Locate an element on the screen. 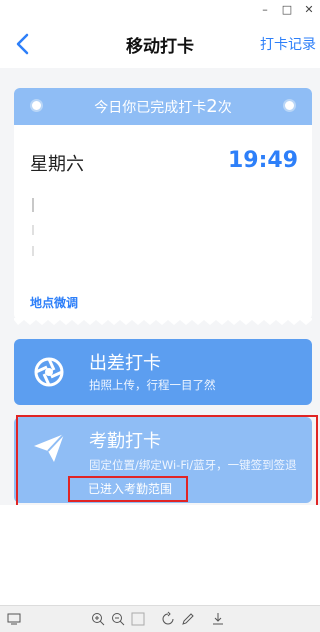 The height and width of the screenshot is (632, 320). ticket-hole-right is located at coordinates (289, 105).